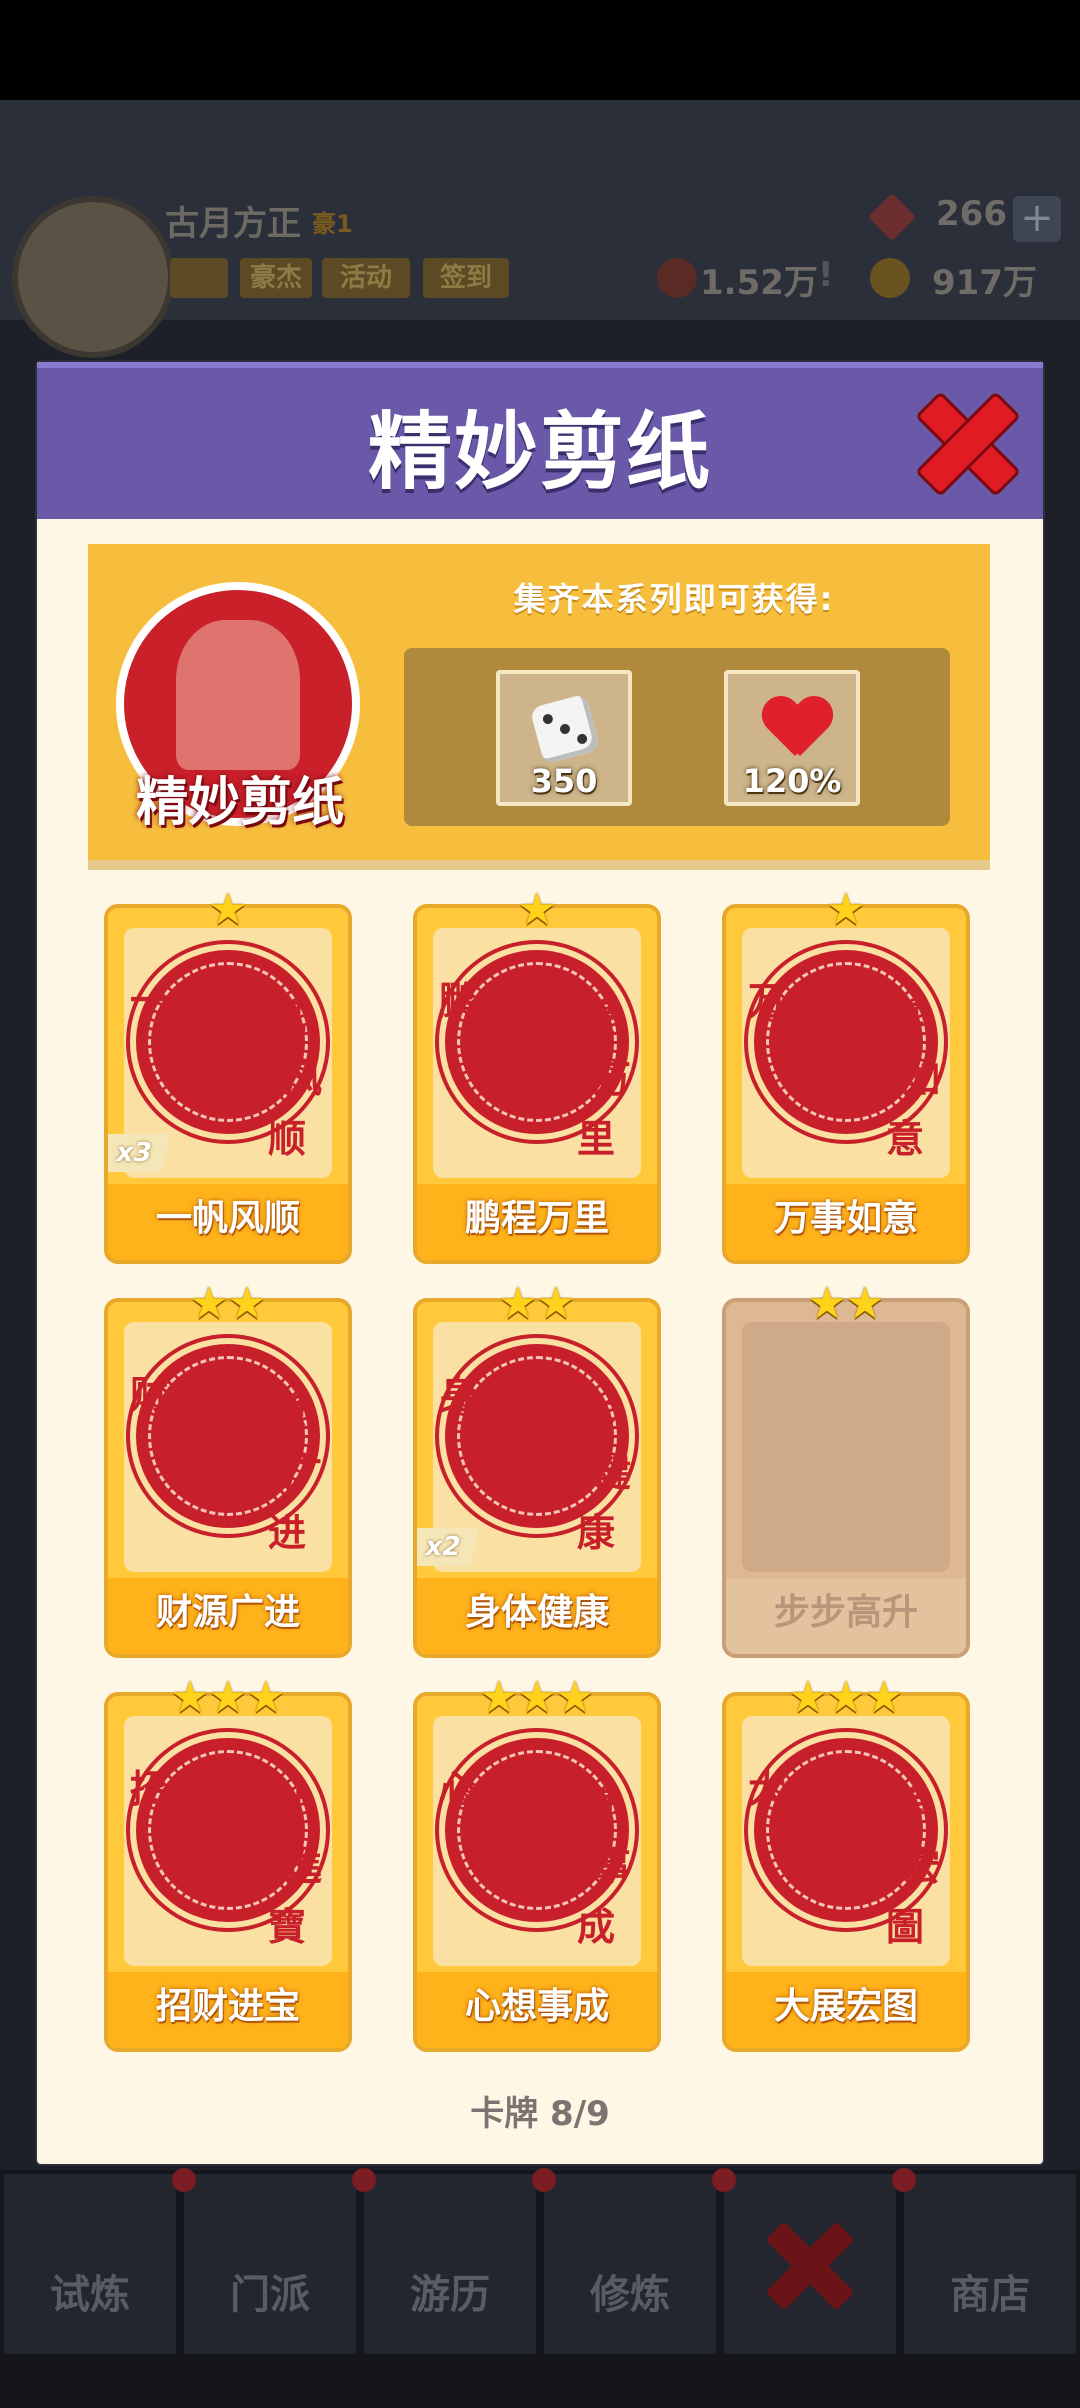  I want to click on papercut-character: 源, so click(287, 1413).